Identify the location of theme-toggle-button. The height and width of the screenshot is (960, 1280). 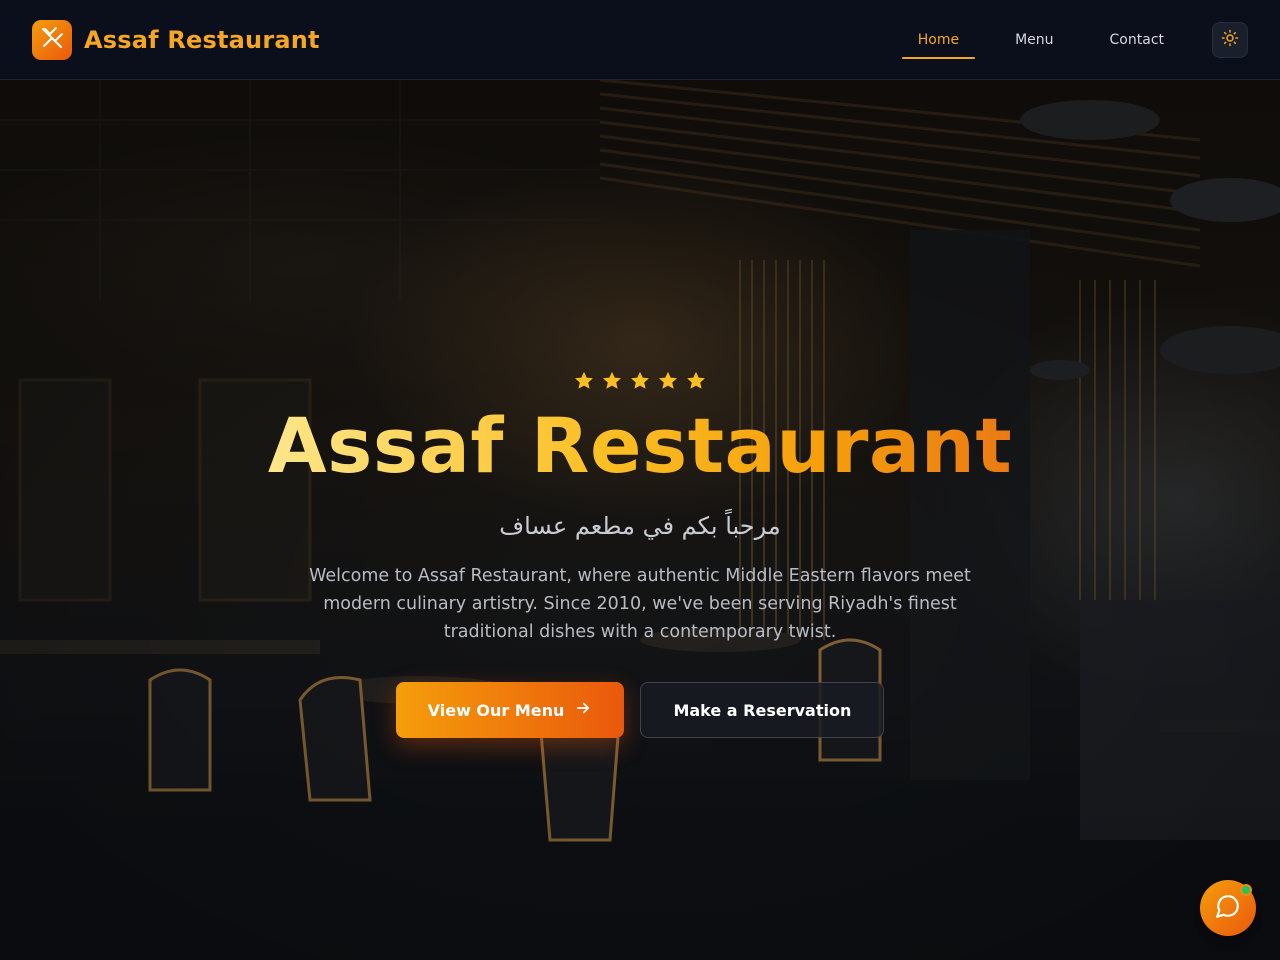
(1230, 39).